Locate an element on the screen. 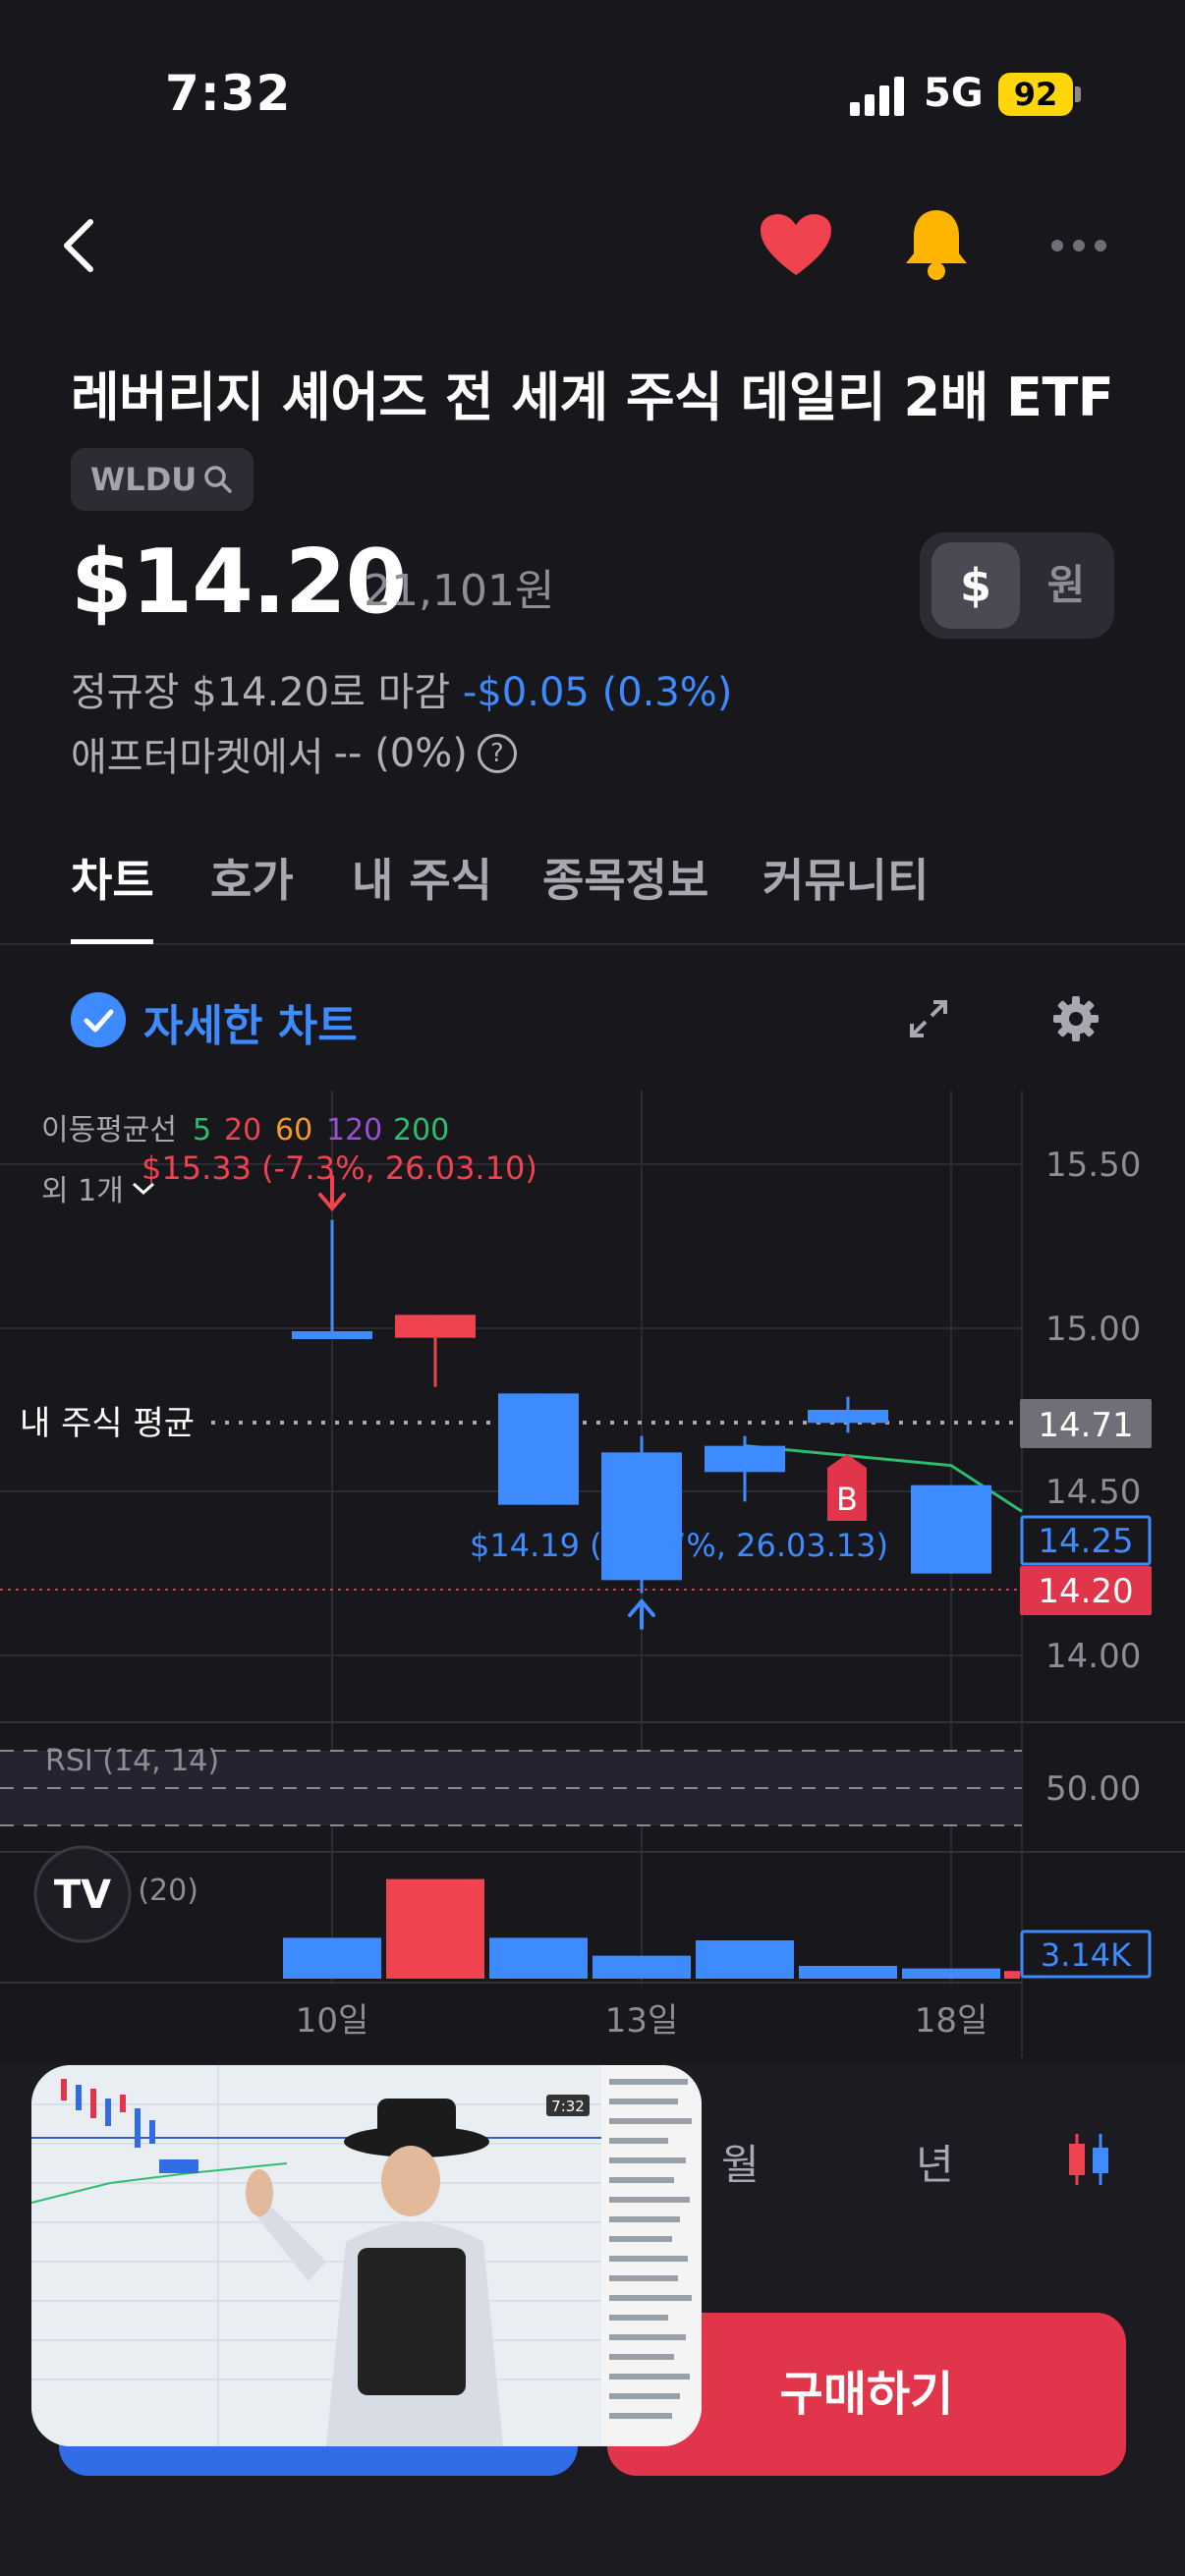 The width and height of the screenshot is (1185, 2576). ma-period-60: 60 is located at coordinates (293, 1130).